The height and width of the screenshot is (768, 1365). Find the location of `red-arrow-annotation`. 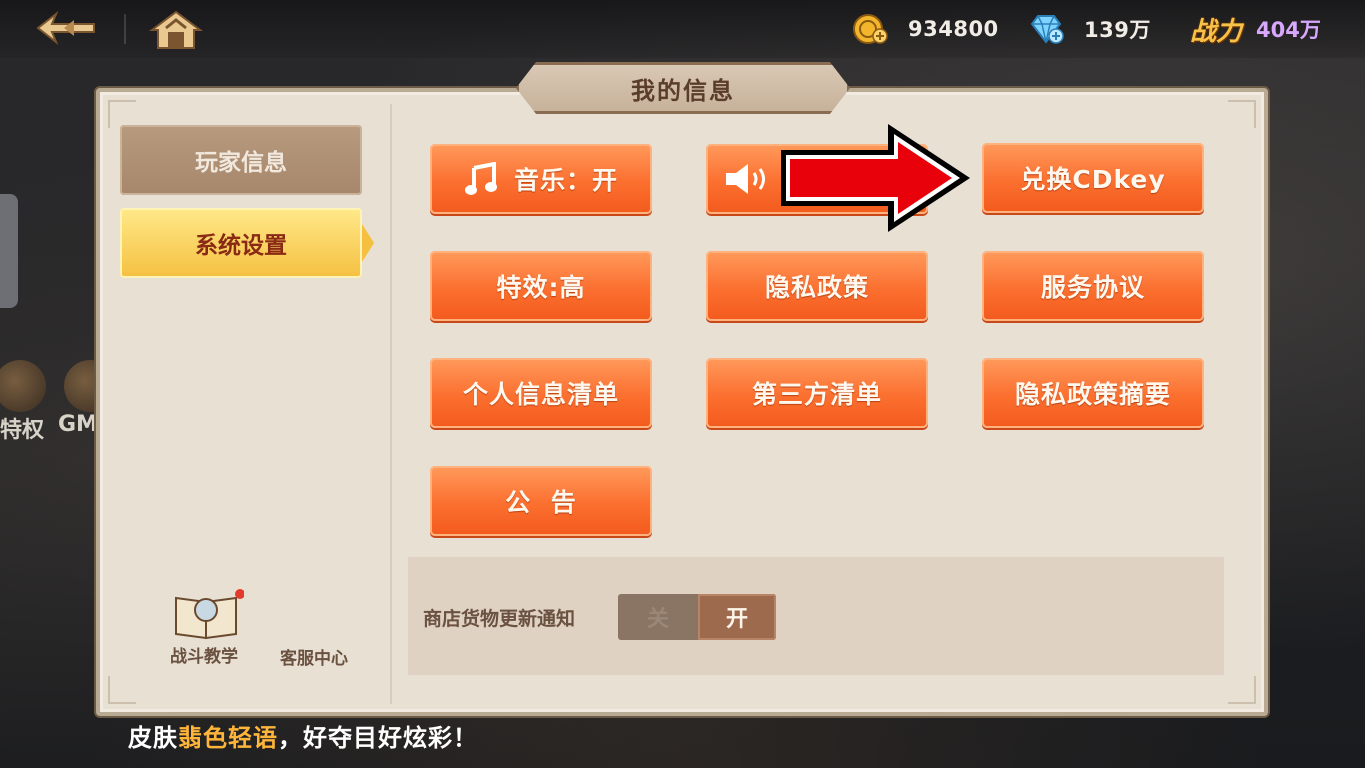

red-arrow-annotation is located at coordinates (875, 178).